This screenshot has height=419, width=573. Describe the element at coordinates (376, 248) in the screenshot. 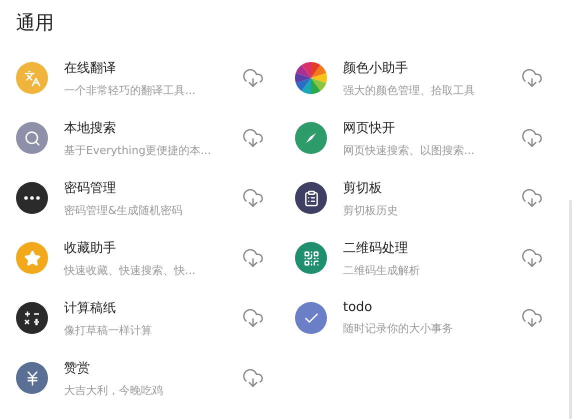

I see `plugin-name: 二维码处理` at that location.